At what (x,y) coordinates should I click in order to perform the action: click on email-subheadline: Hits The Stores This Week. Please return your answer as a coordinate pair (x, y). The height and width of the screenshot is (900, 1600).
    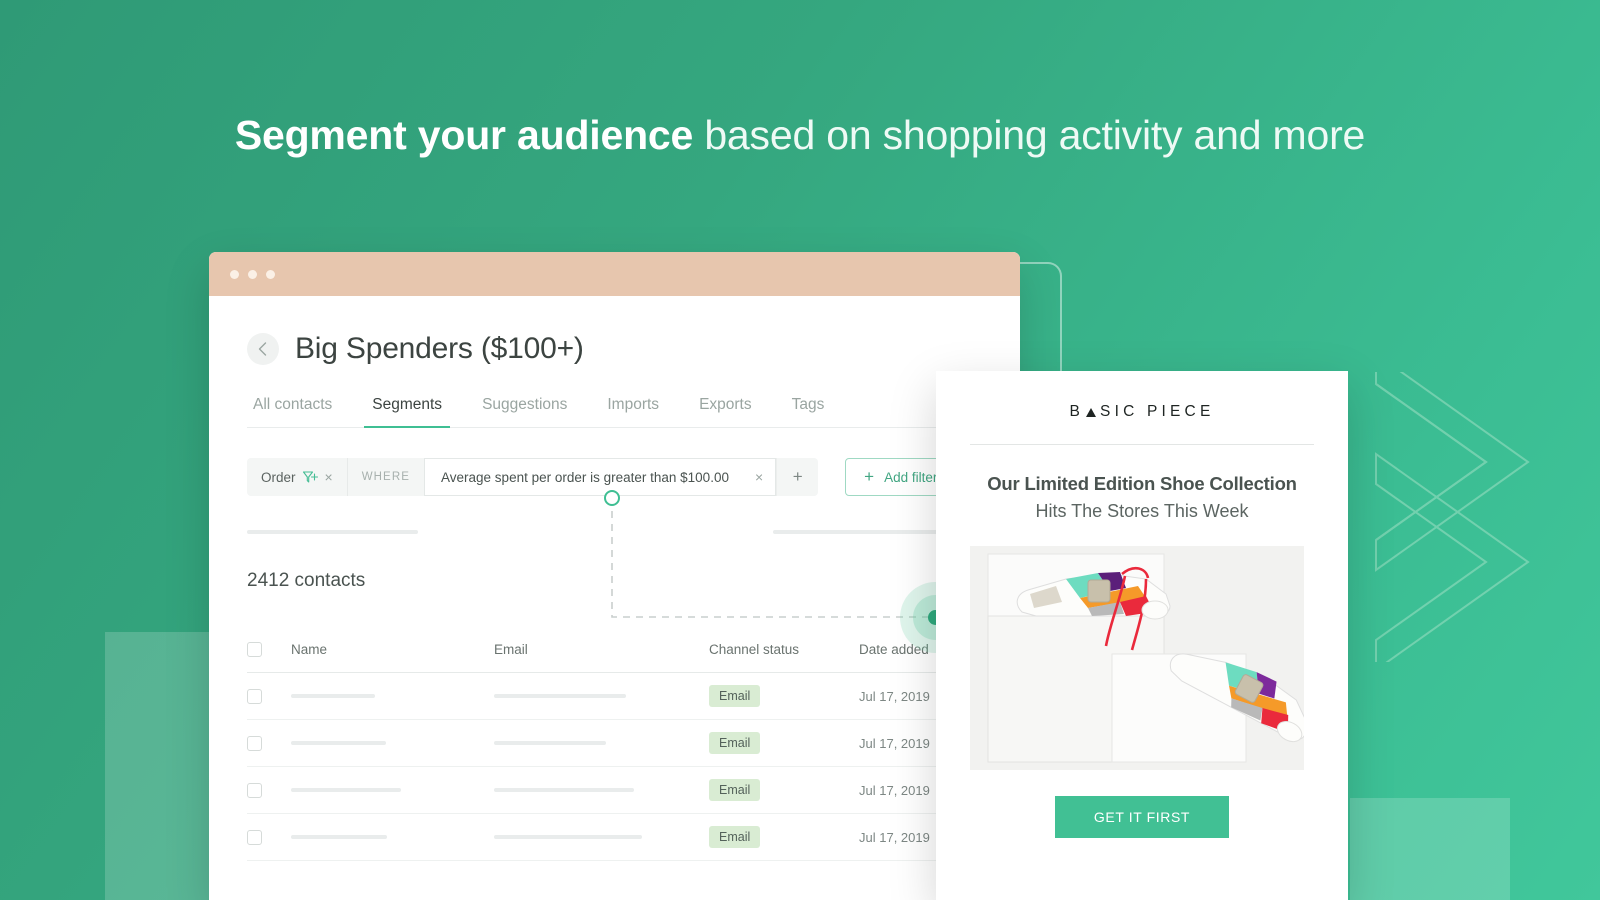
    Looking at the image, I should click on (1142, 511).